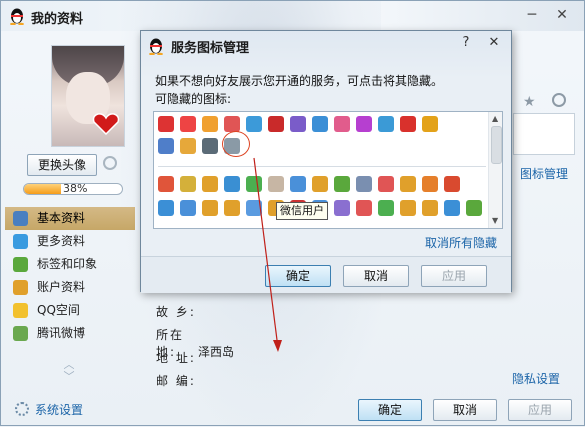  What do you see at coordinates (88, 96) in the screenshot?
I see `avatar` at bounding box center [88, 96].